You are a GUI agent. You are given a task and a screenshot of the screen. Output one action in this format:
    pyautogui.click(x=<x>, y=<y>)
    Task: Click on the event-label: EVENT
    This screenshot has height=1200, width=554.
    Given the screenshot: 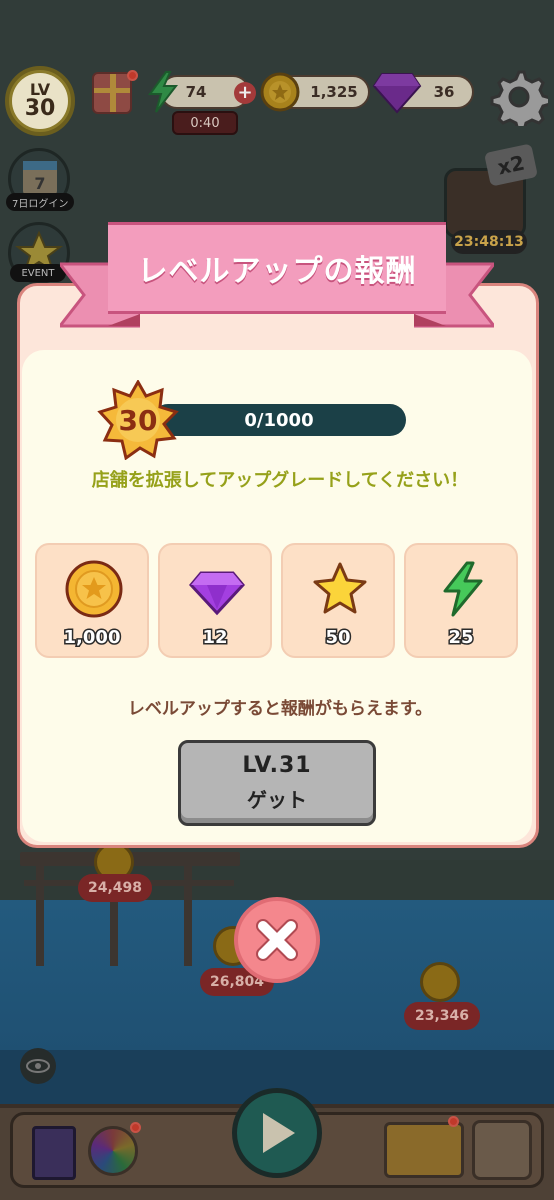 What is the action you would take?
    pyautogui.click(x=38, y=273)
    